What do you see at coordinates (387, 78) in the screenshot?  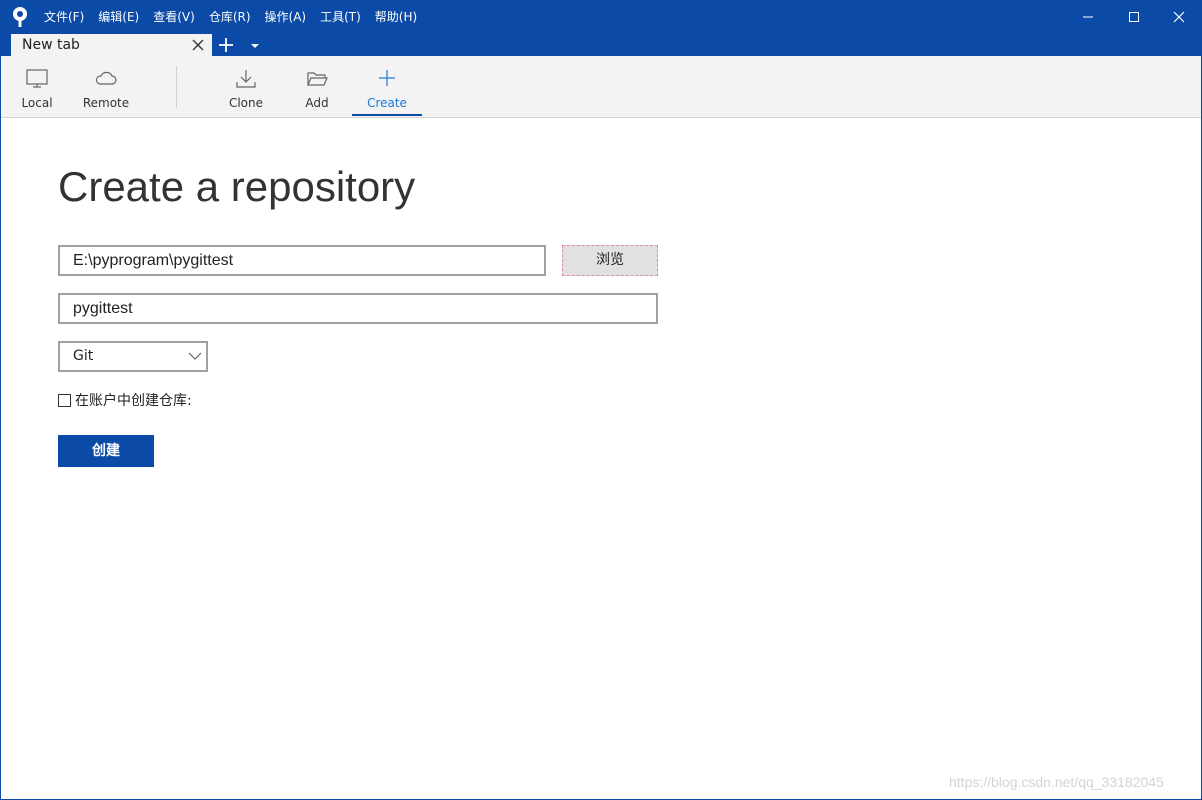 I see `plus-icon` at bounding box center [387, 78].